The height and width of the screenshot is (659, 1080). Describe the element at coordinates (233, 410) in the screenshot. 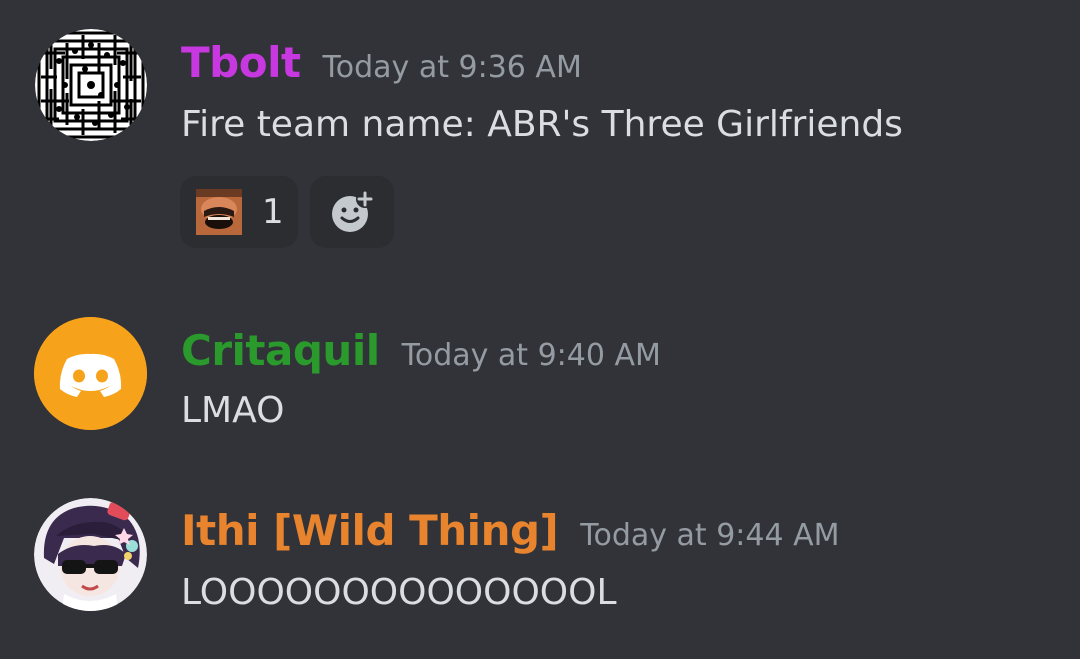

I see `message-text: LMAO` at that location.